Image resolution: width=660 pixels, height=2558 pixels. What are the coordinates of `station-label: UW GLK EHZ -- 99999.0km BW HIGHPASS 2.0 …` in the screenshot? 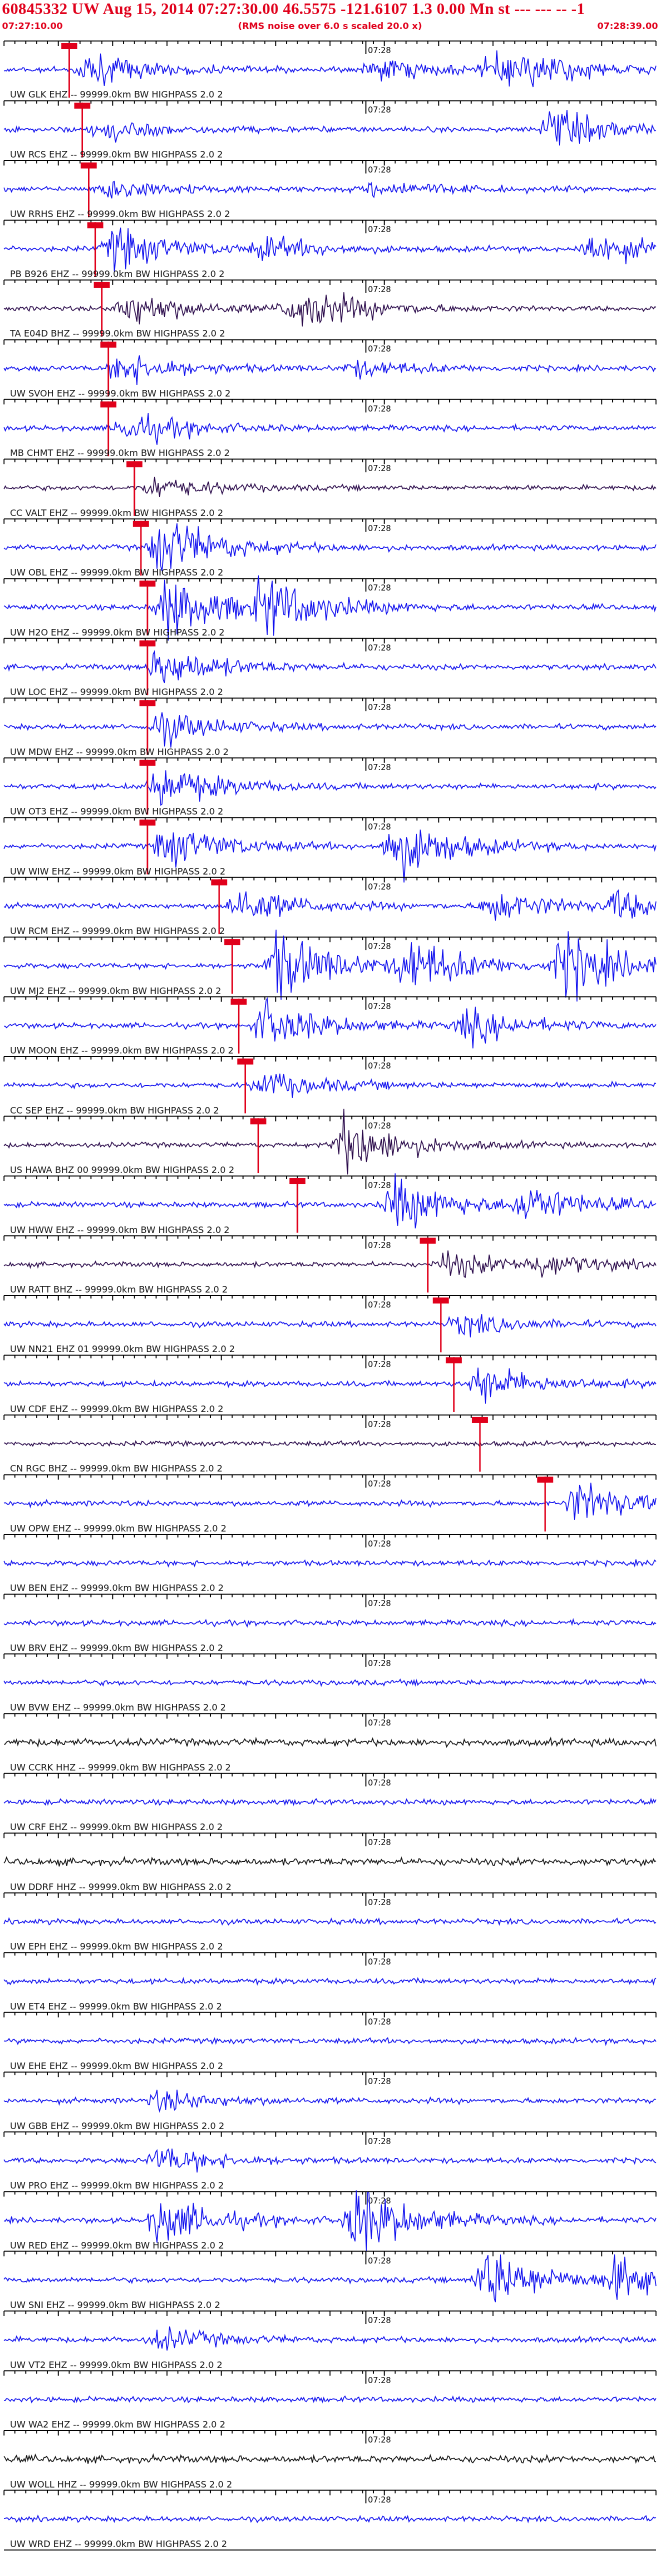 It's located at (116, 96).